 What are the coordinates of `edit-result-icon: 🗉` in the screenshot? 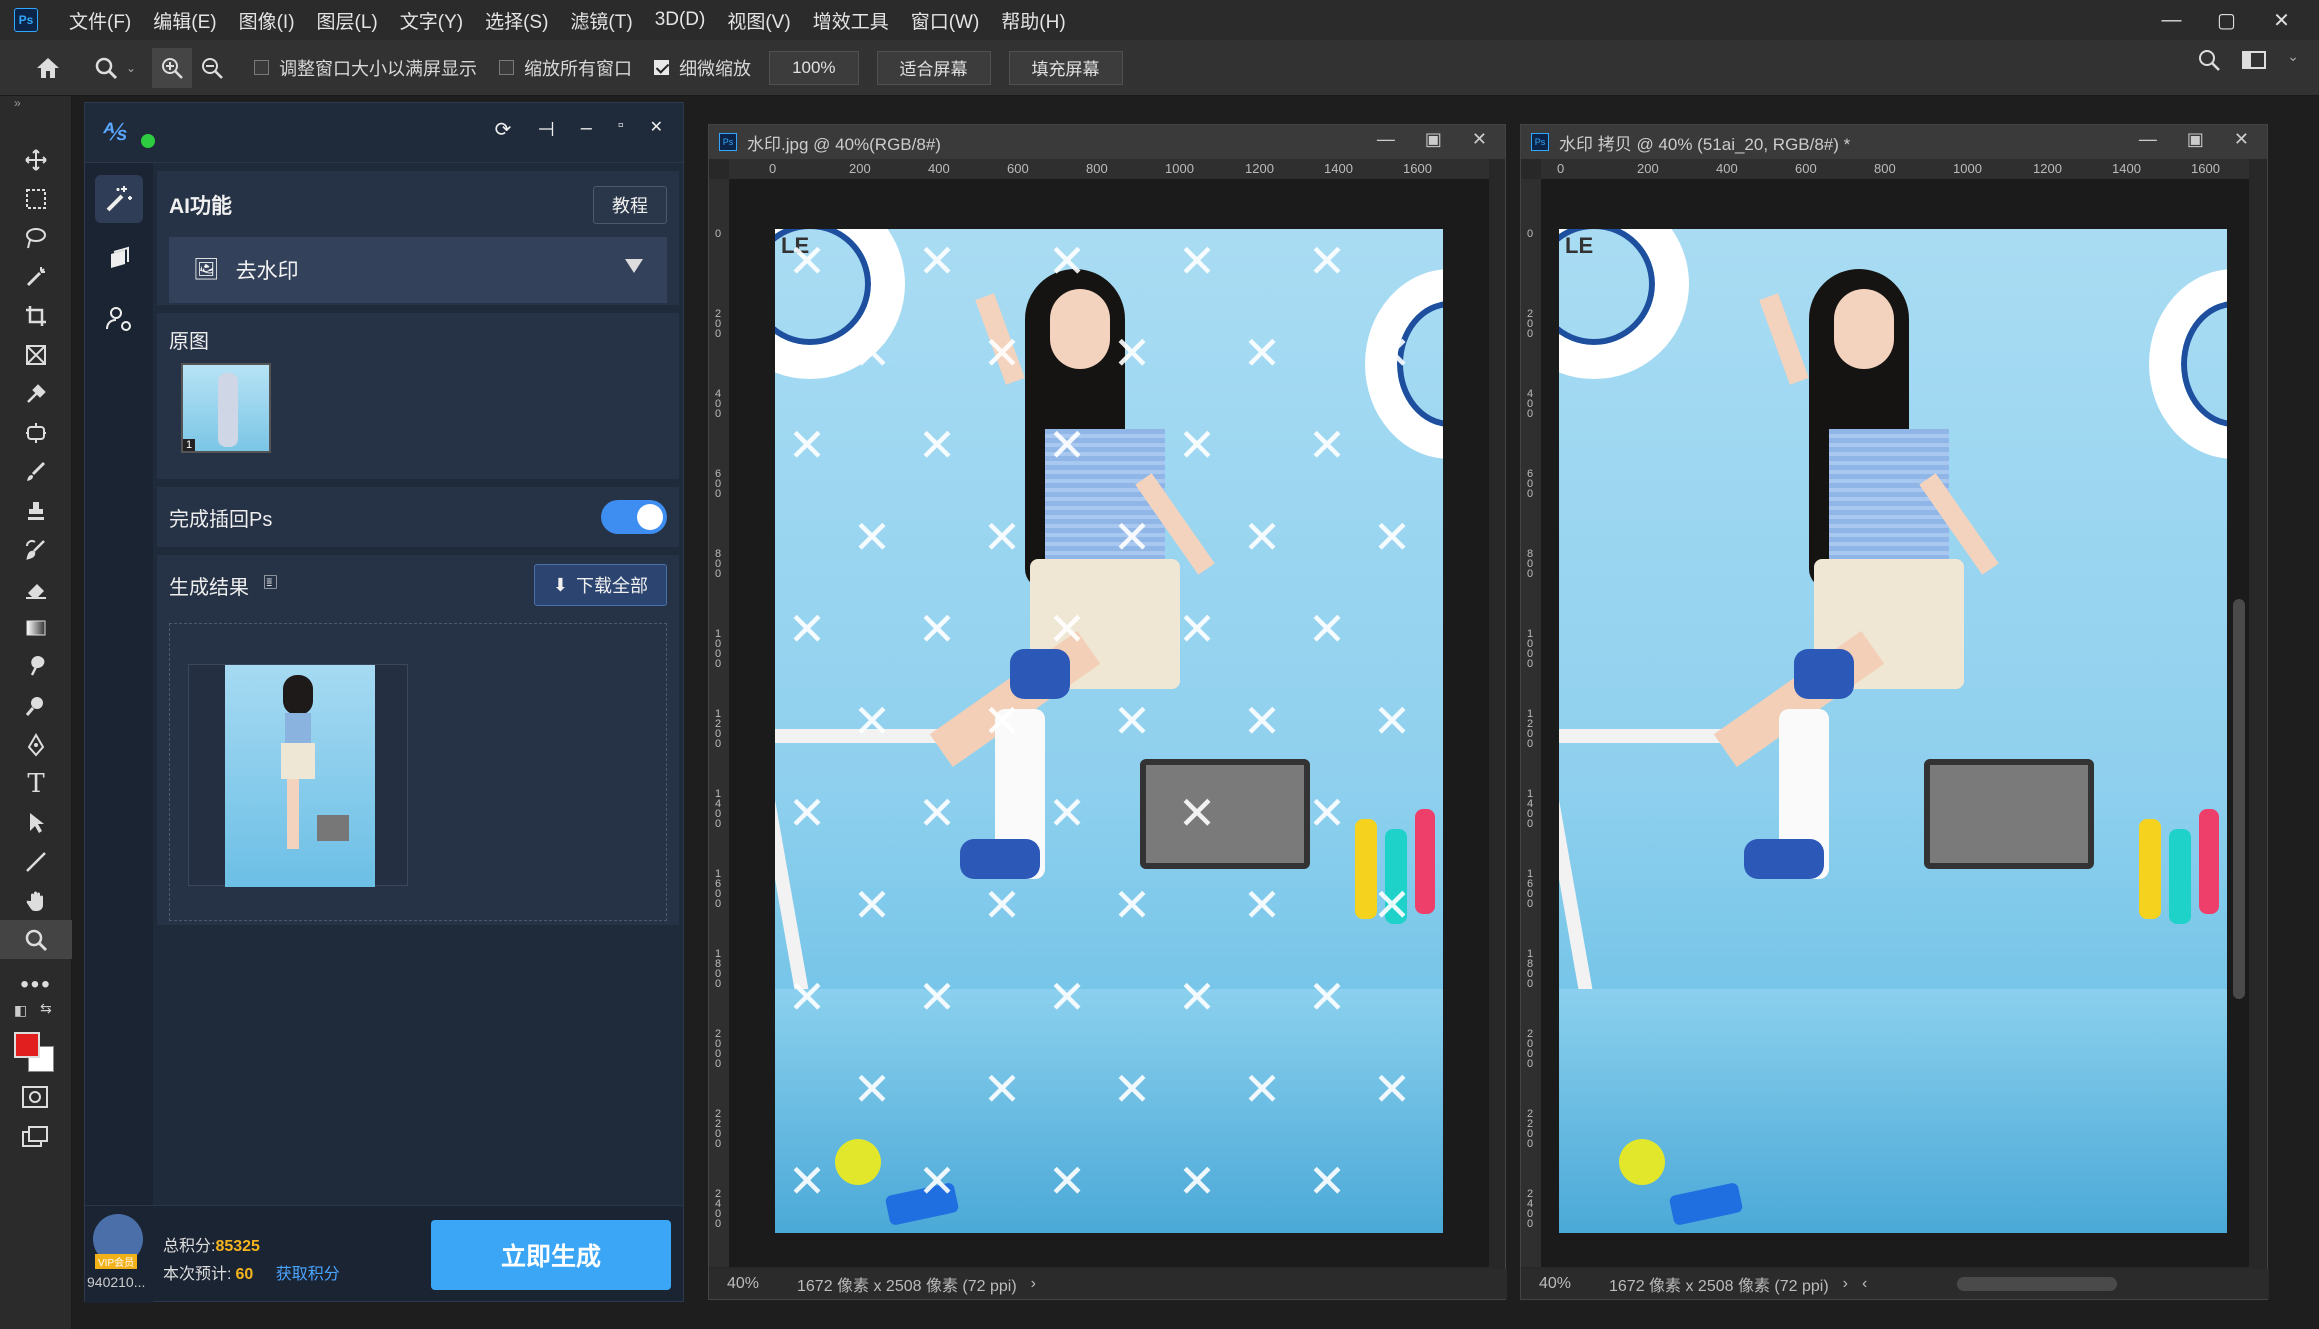 It's located at (270, 585).